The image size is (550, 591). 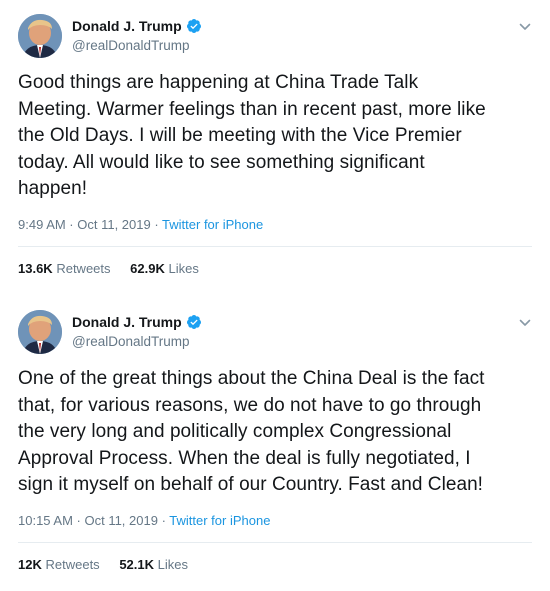 I want to click on tweet-timestamp: 9:49 AM · Oct 11, 2019 ·, so click(x=90, y=224).